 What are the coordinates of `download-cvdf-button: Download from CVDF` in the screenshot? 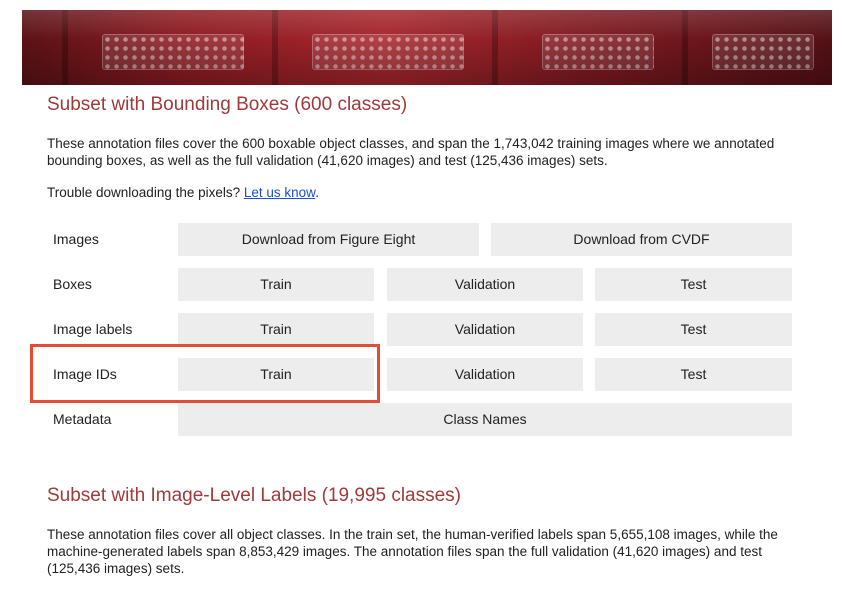 It's located at (641, 239).